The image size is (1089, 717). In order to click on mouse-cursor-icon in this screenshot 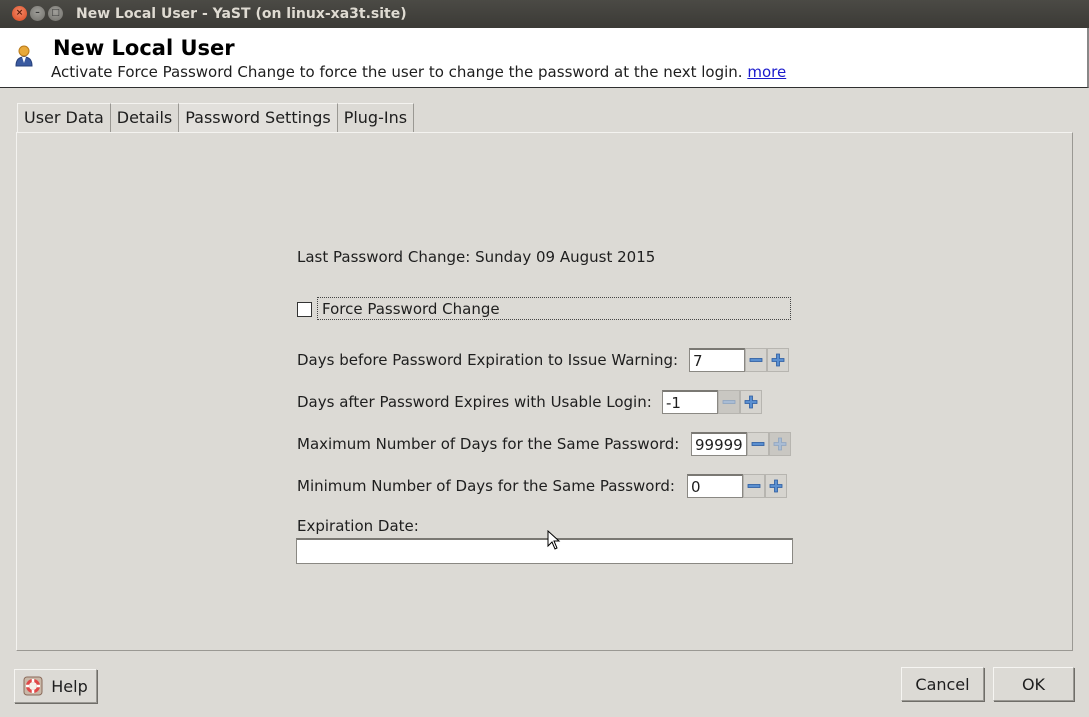, I will do `click(554, 540)`.